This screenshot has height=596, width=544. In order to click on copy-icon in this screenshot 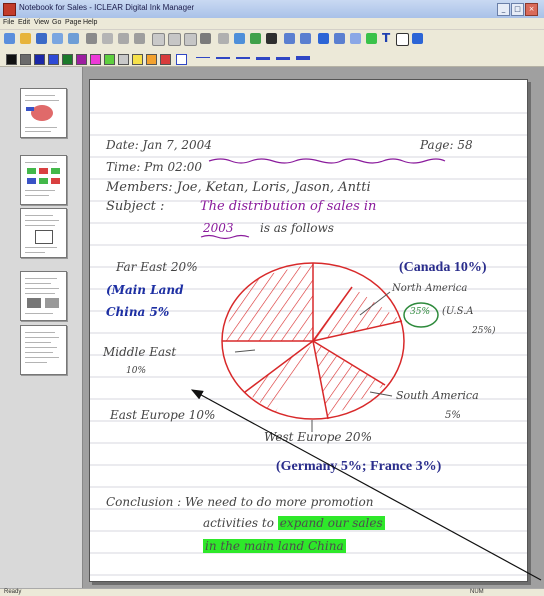, I will do `click(123, 38)`.